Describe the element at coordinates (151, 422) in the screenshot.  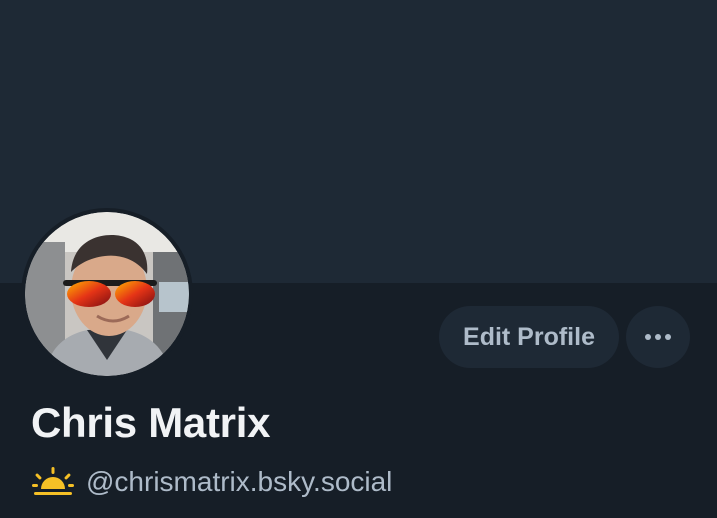
I see `display-name: Chris Matrix` at that location.